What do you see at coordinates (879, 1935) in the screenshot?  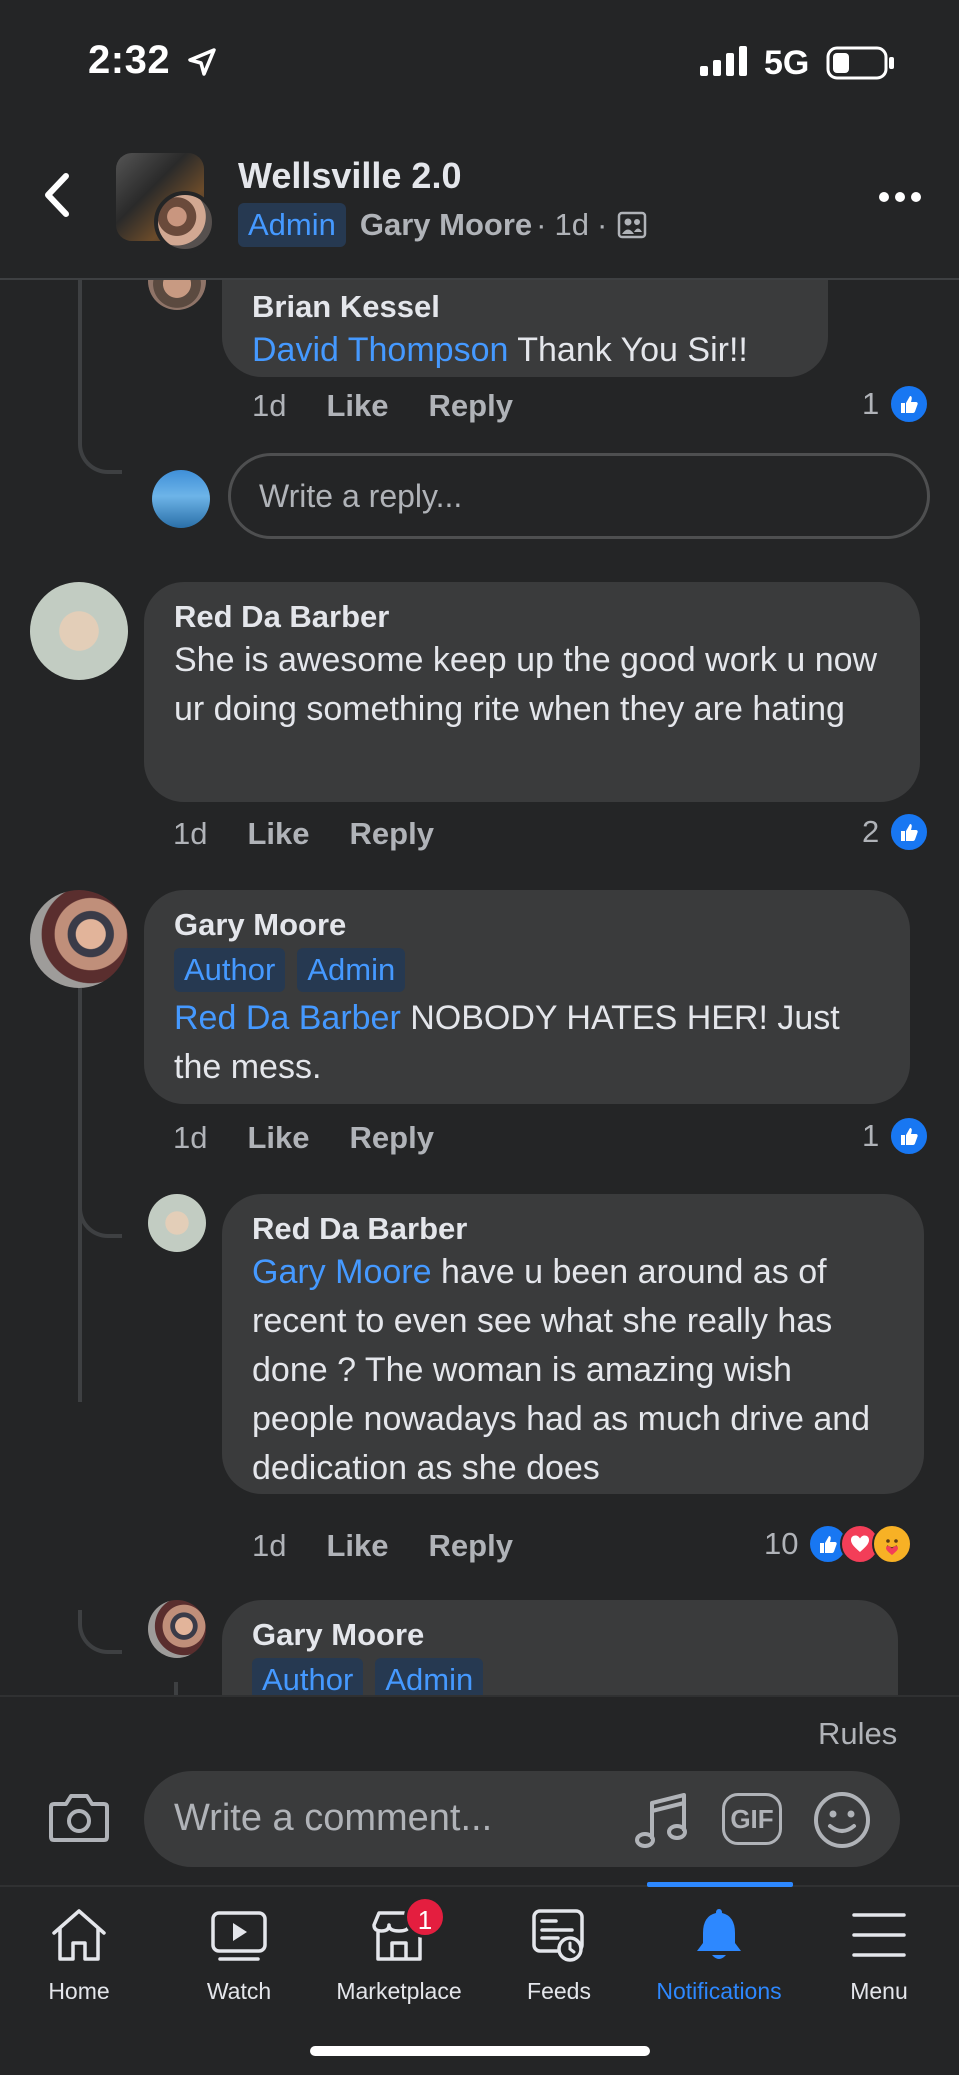 I see `menu-icon` at bounding box center [879, 1935].